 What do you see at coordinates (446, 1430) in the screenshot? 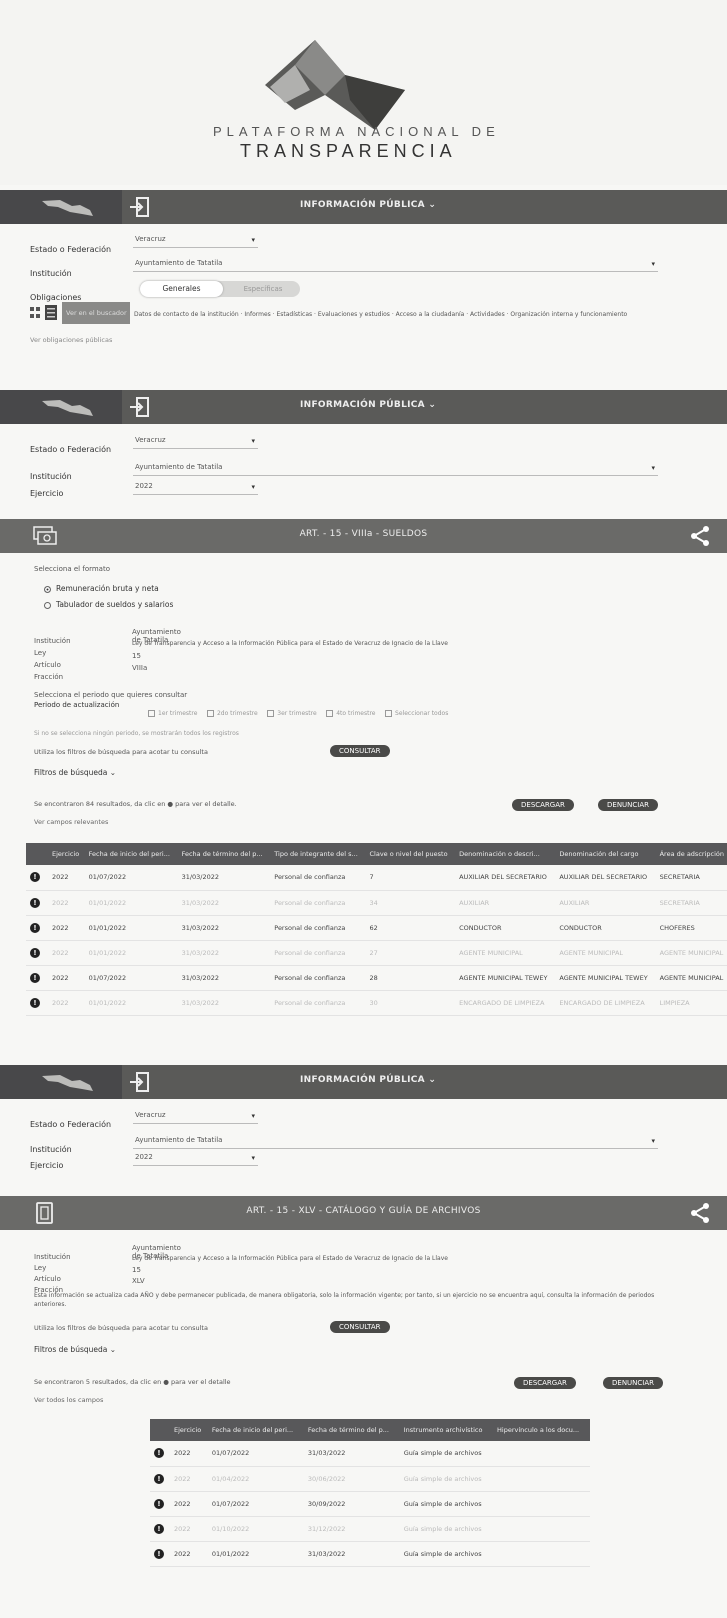
I see `header-cell: Instrumento archivístico` at bounding box center [446, 1430].